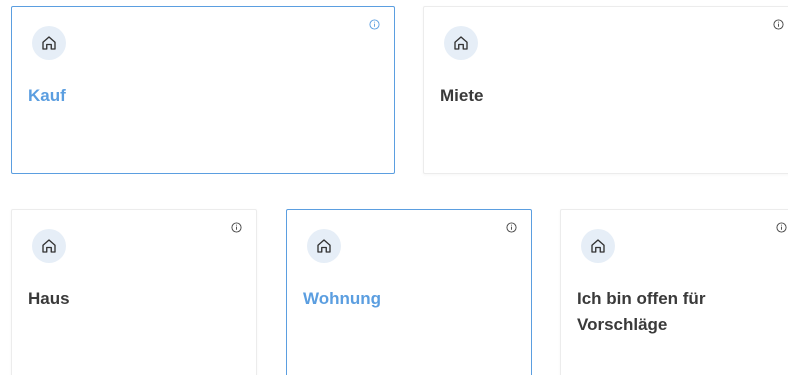  What do you see at coordinates (134, 292) in the screenshot?
I see `option-card-haus: Haus` at bounding box center [134, 292].